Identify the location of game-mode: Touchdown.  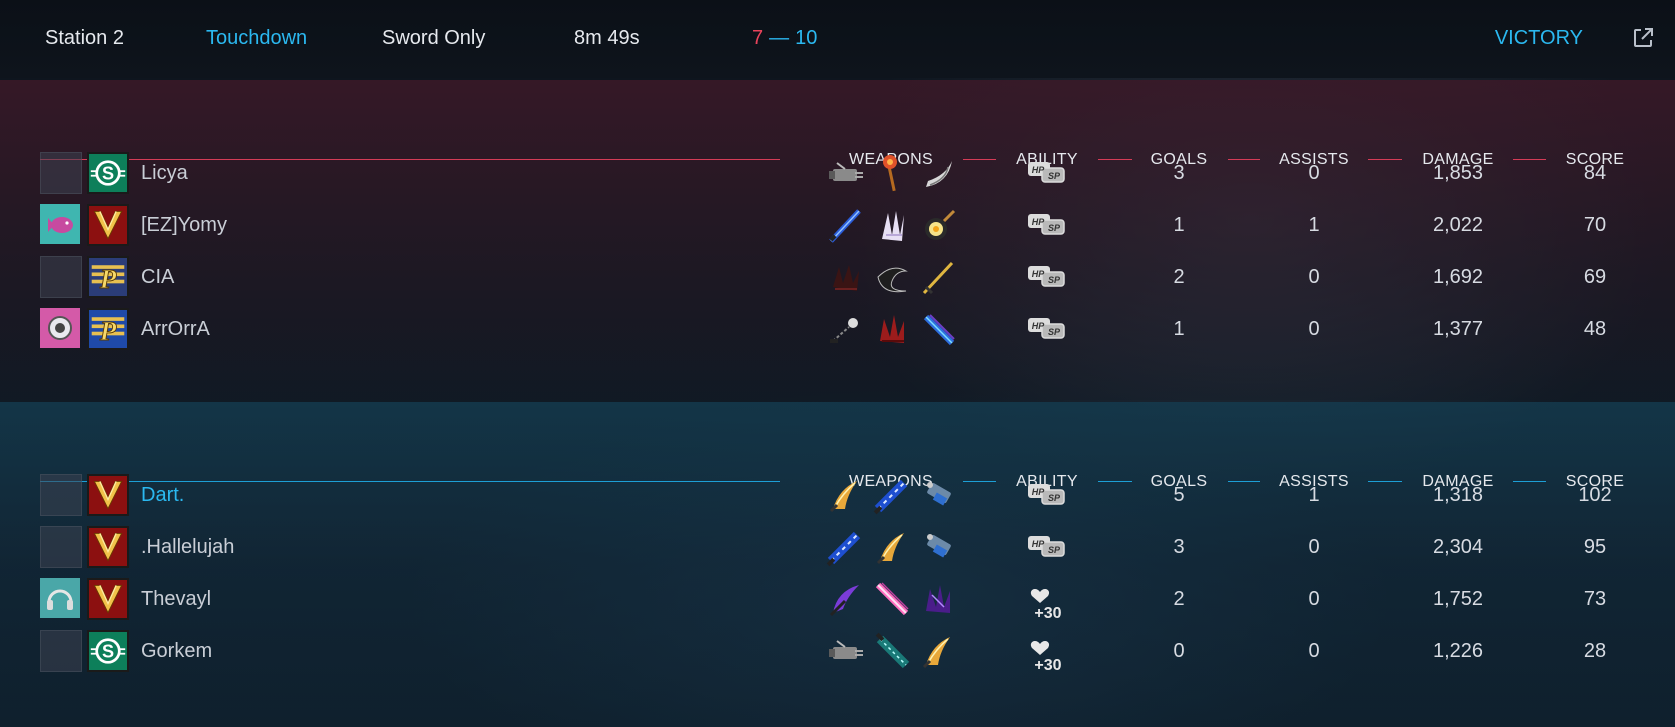
(257, 38).